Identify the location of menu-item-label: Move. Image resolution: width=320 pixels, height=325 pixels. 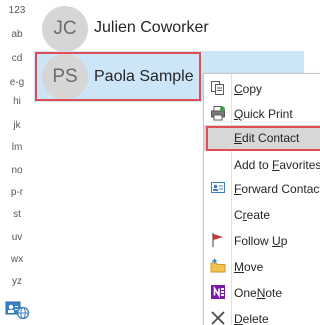
(249, 267).